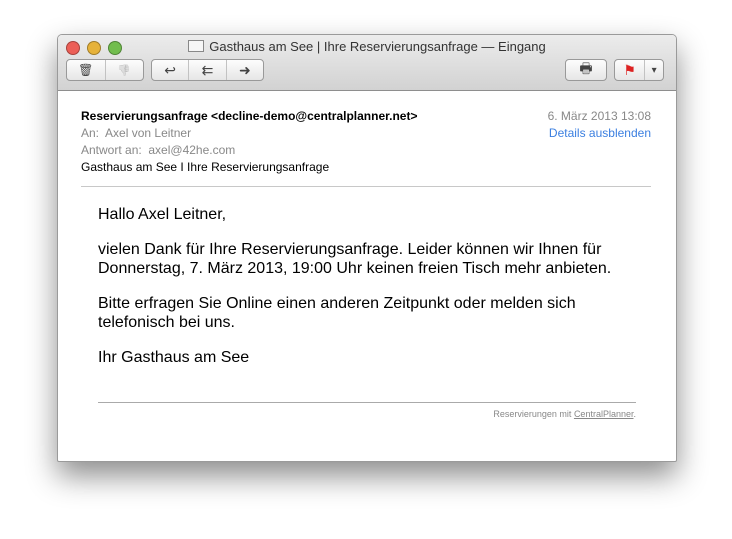  I want to click on chevron-down-icon: ▾, so click(654, 70).